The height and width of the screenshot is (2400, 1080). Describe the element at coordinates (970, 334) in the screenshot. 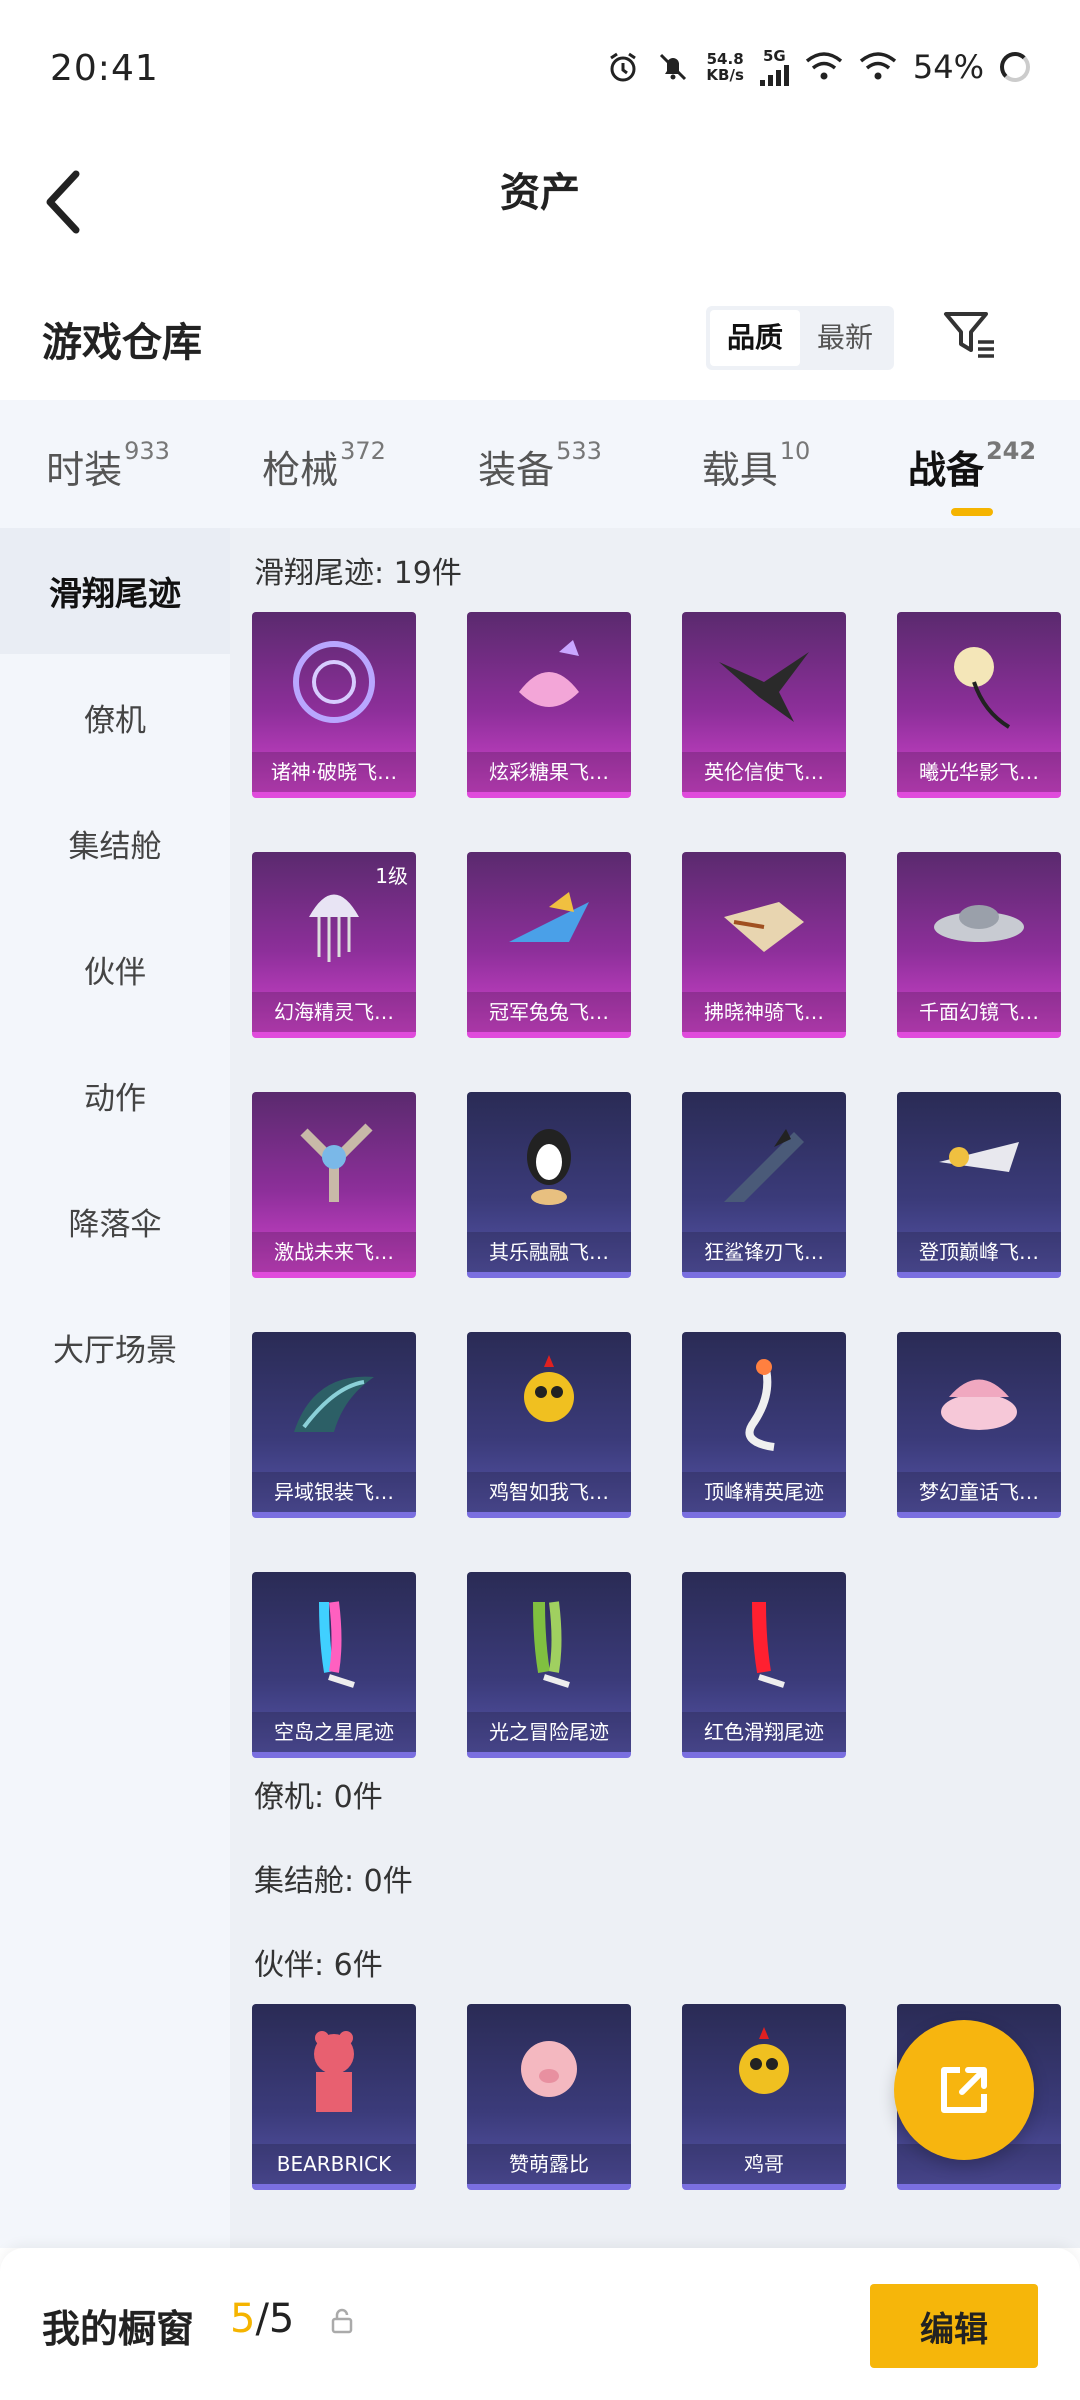

I see `filter-icon` at that location.